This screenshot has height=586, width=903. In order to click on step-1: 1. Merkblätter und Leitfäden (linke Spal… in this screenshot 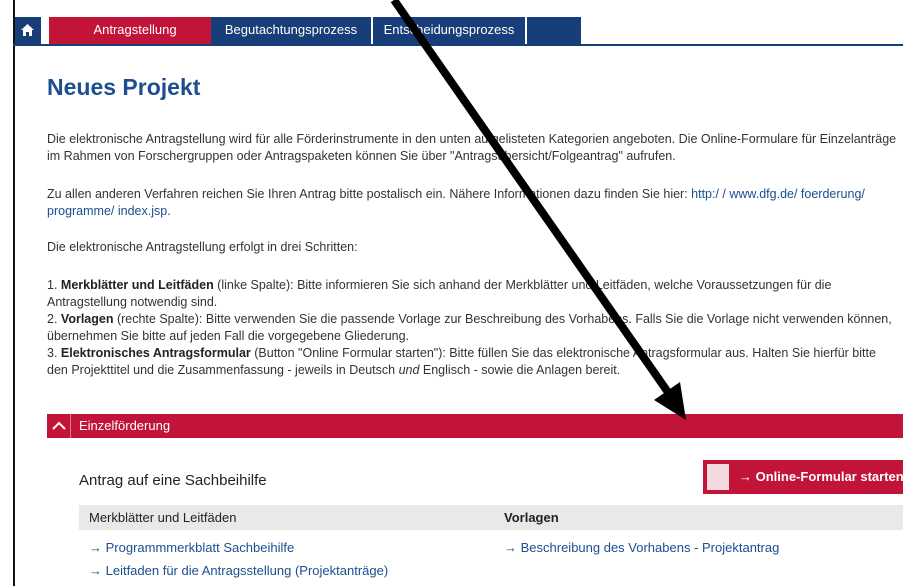, I will do `click(439, 293)`.